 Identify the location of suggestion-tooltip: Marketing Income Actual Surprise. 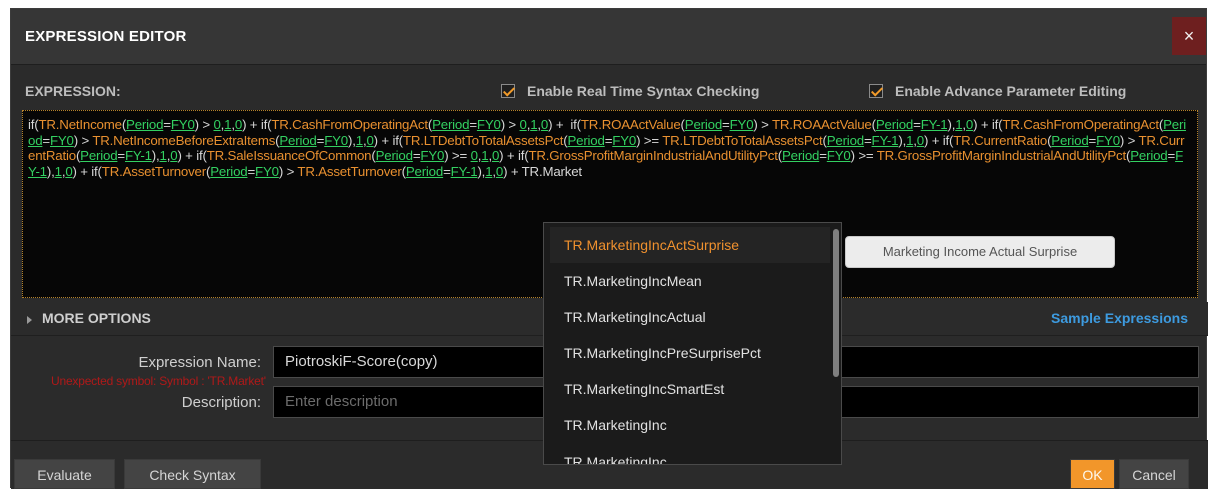
(980, 252).